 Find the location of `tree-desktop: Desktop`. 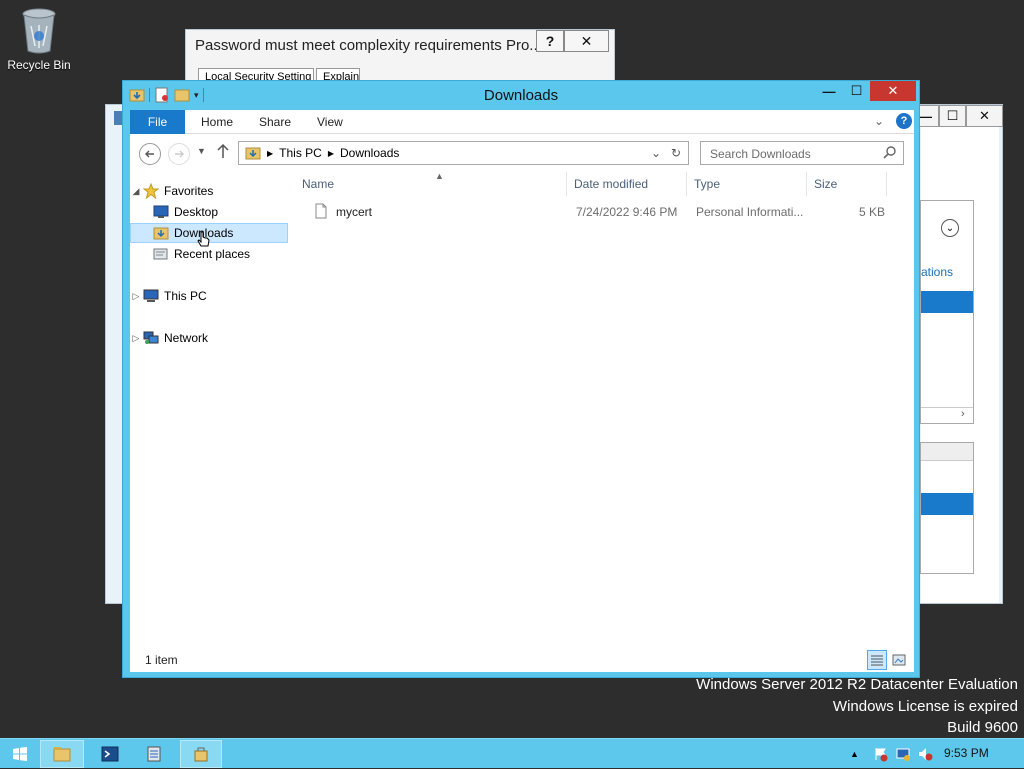

tree-desktop: Desktop is located at coordinates (209, 212).